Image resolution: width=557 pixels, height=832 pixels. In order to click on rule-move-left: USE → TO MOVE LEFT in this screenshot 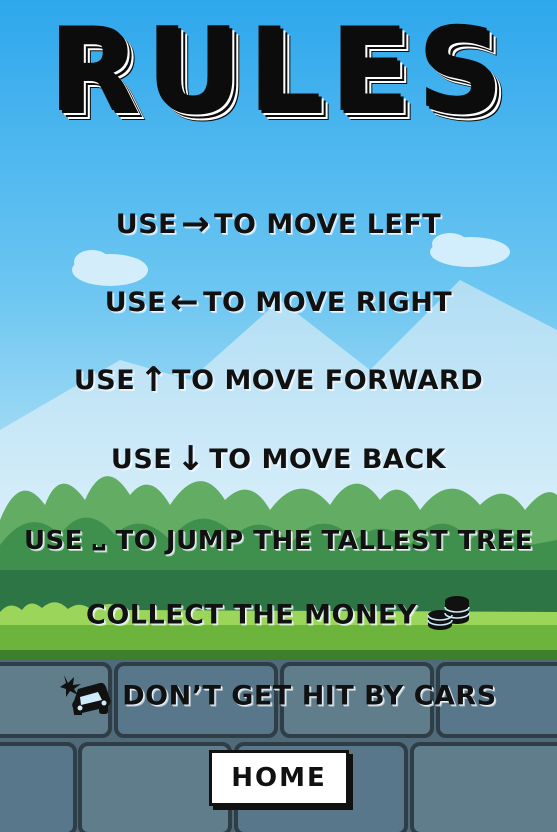, I will do `click(278, 223)`.